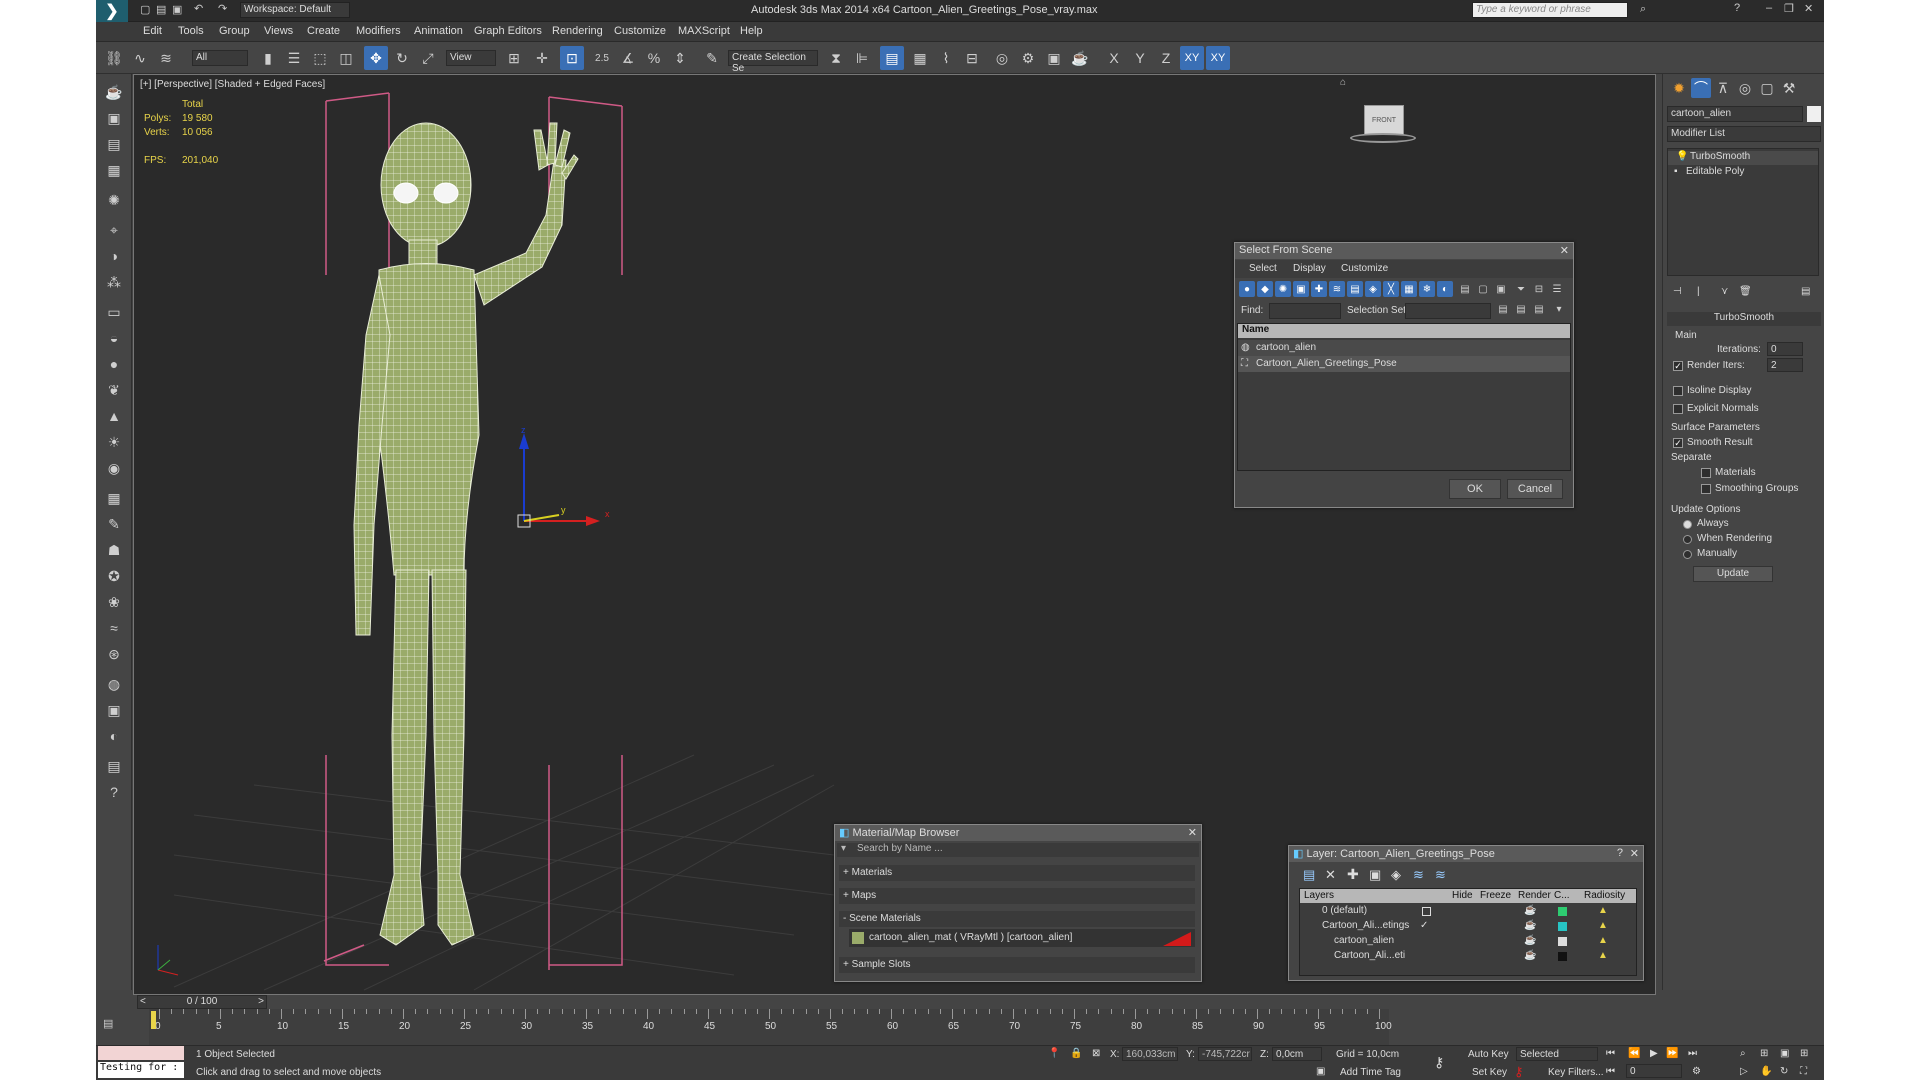 This screenshot has width=1920, height=1080. Describe the element at coordinates (1468, 911) in the screenshot. I see `table-row: 0 (default) ☕ ▲` at that location.